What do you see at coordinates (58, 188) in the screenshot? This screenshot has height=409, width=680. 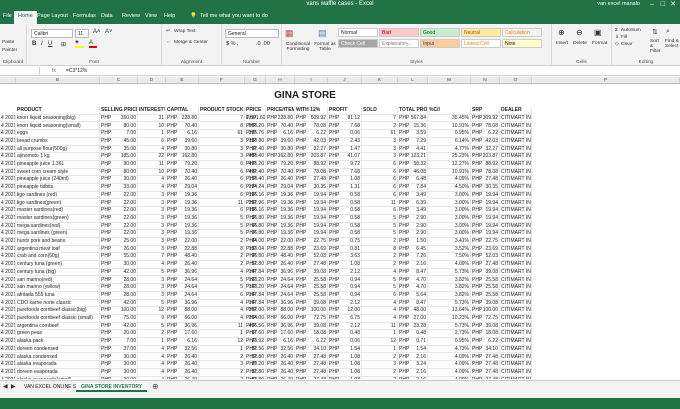 I see `product-cell: pineapple tidbits` at bounding box center [58, 188].